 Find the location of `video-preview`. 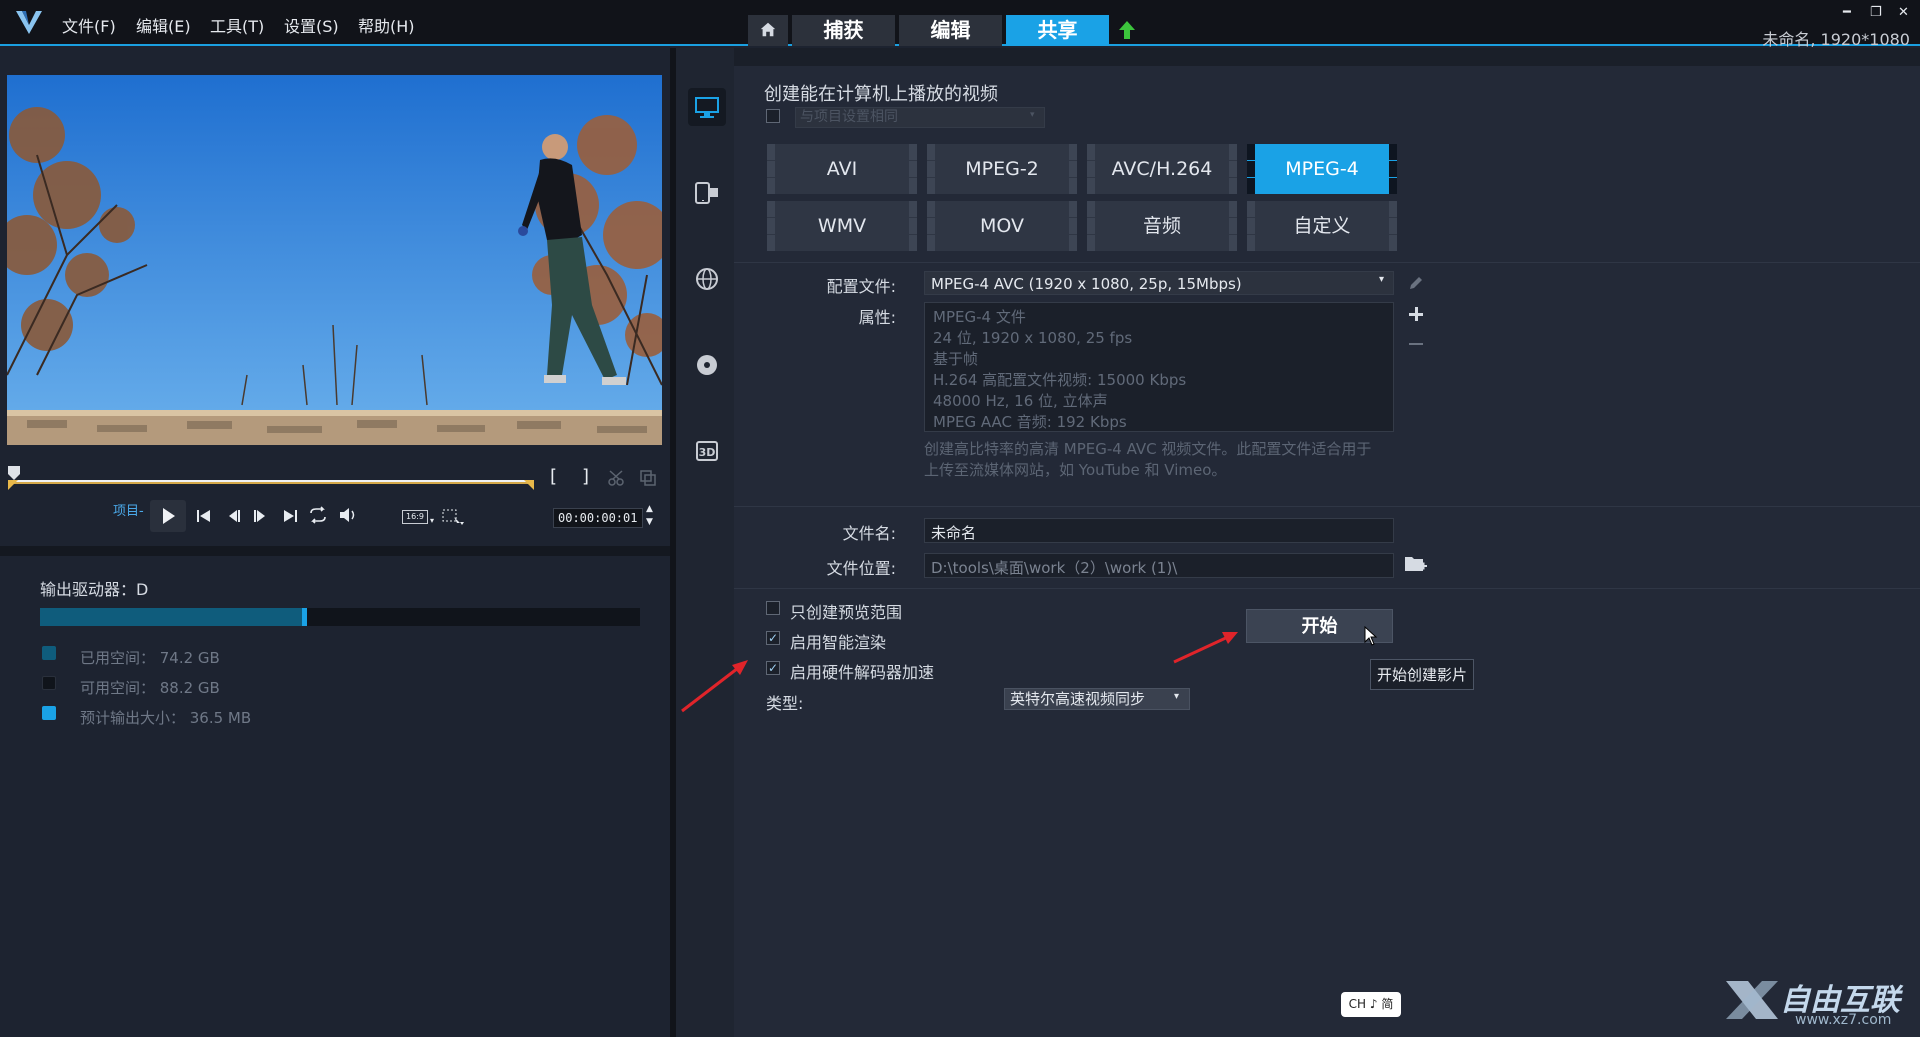

video-preview is located at coordinates (334, 260).